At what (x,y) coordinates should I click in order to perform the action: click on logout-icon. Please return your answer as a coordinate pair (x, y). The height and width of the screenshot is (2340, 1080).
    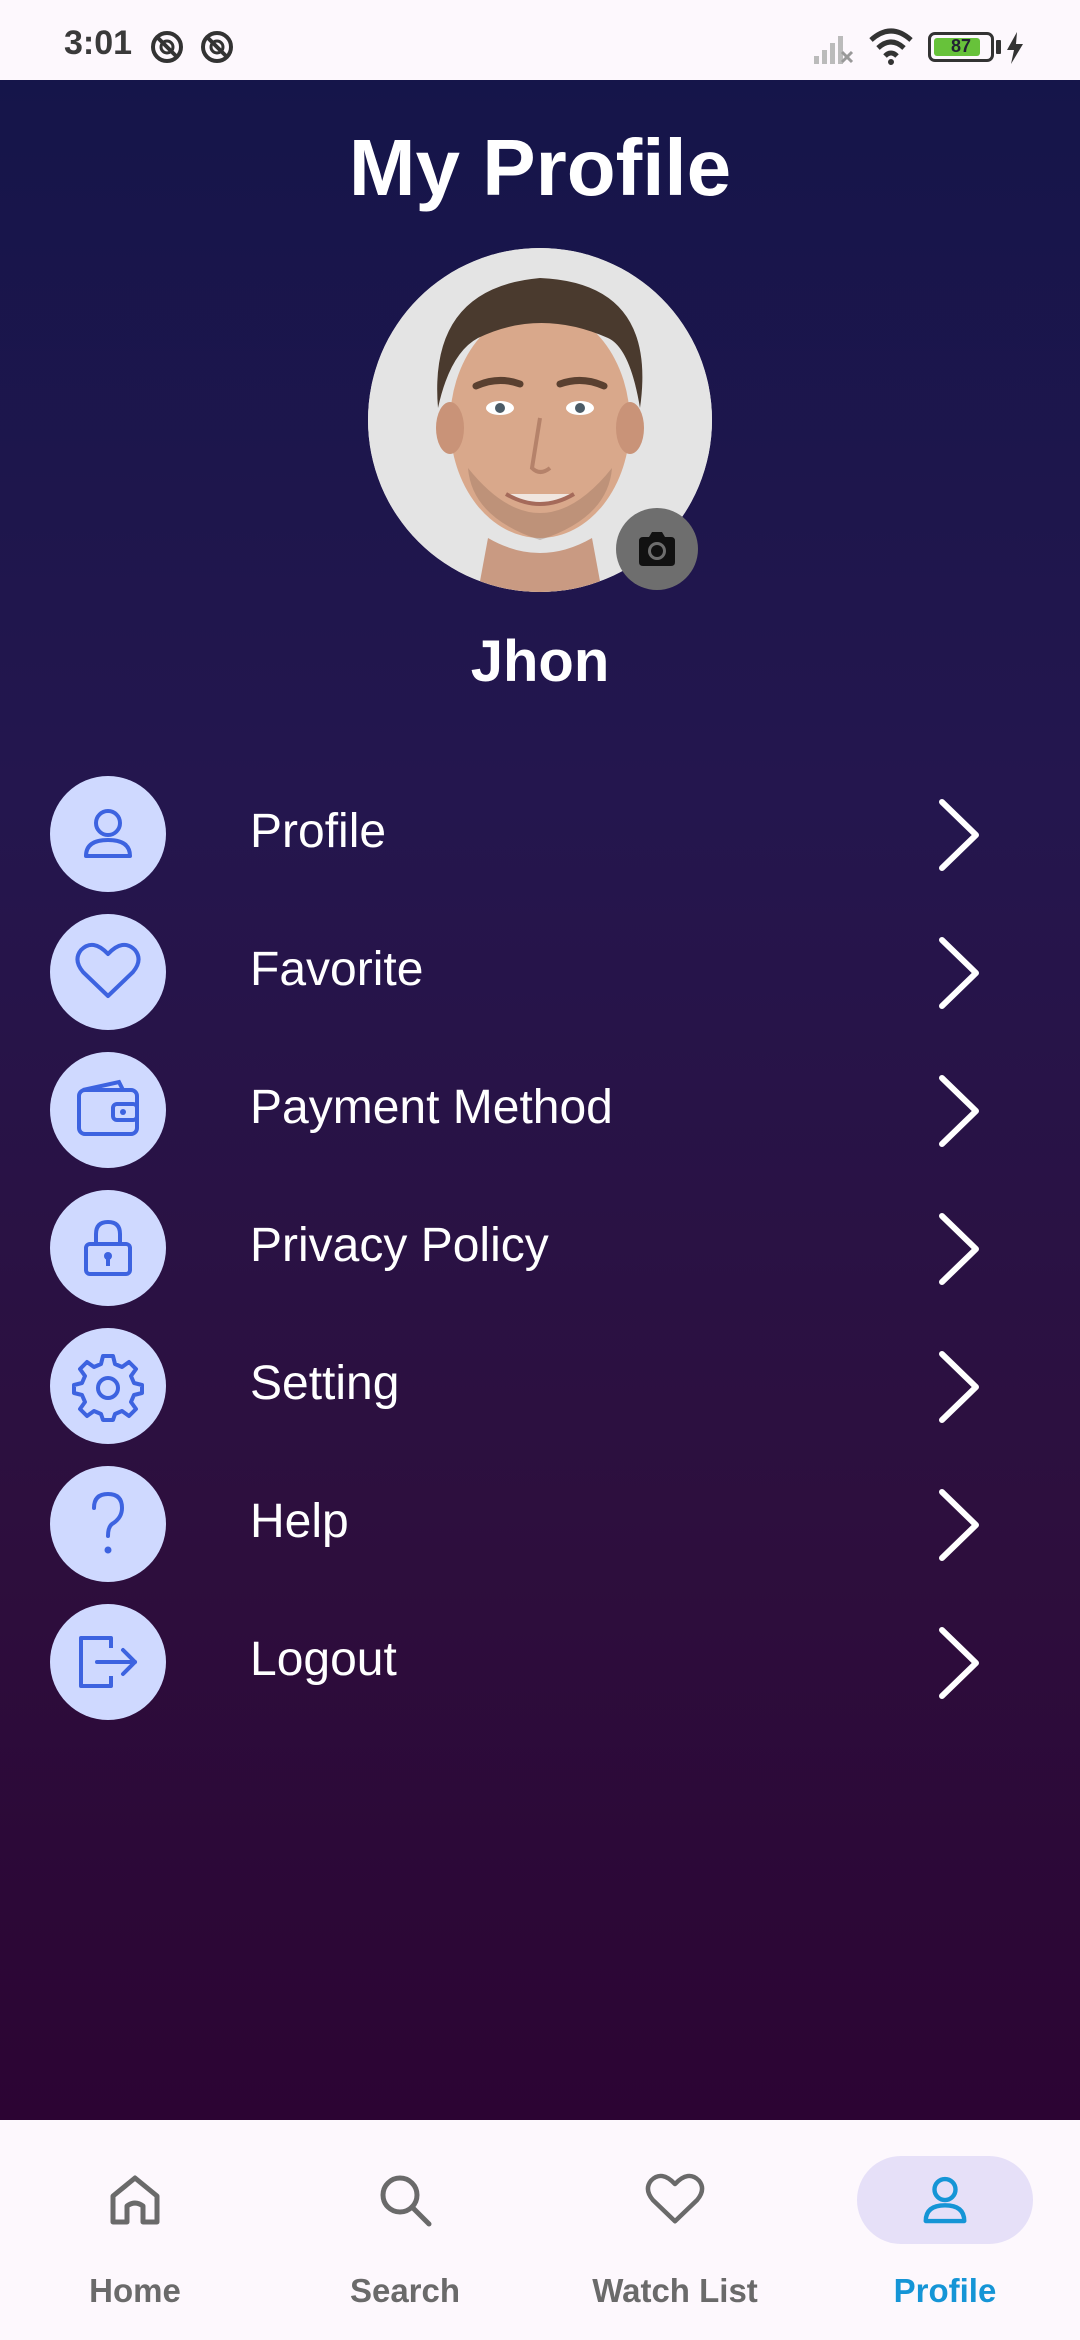
    Looking at the image, I should click on (108, 1662).